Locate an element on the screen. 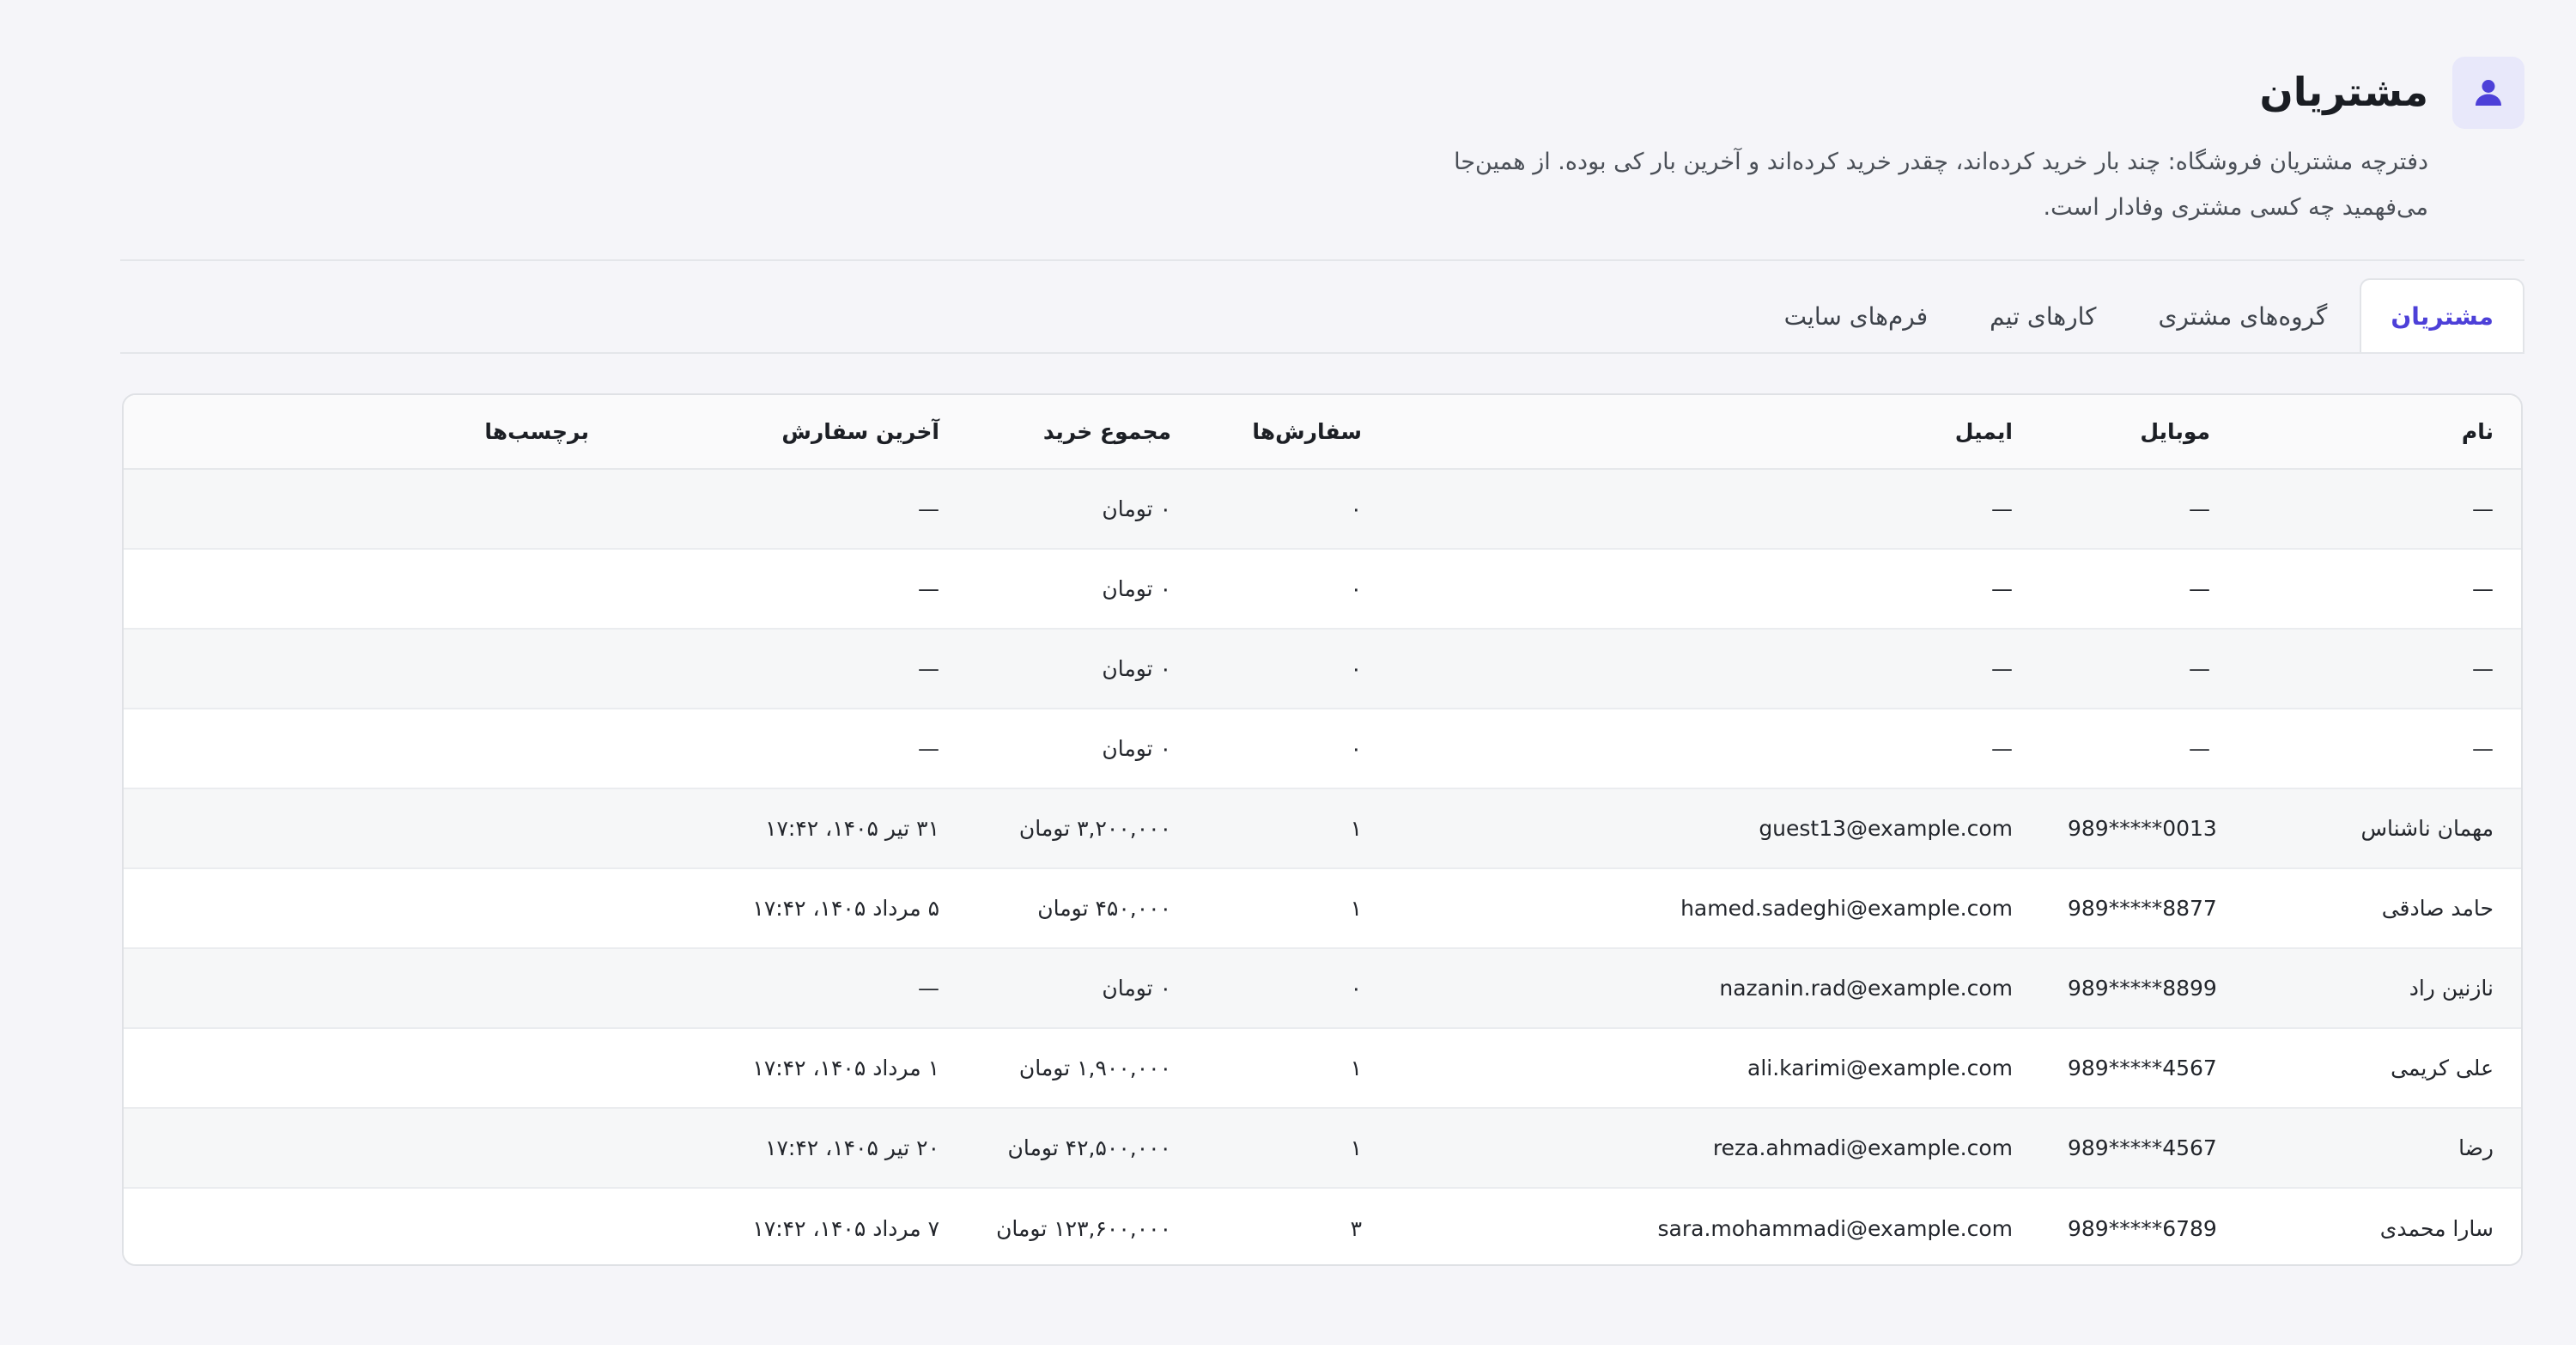 This screenshot has width=2576, height=1345. cell-email: guest13@example.com is located at coordinates (1886, 829).